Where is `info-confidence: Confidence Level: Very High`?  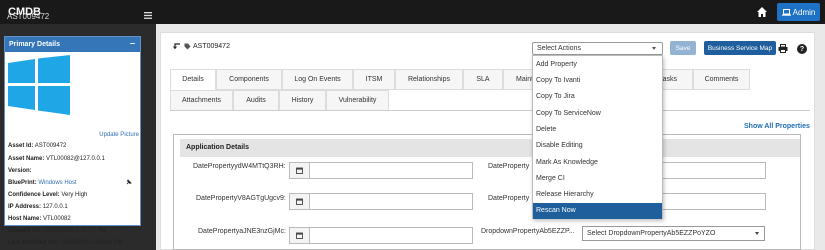
info-confidence: Confidence Level: Very High is located at coordinates (48, 195).